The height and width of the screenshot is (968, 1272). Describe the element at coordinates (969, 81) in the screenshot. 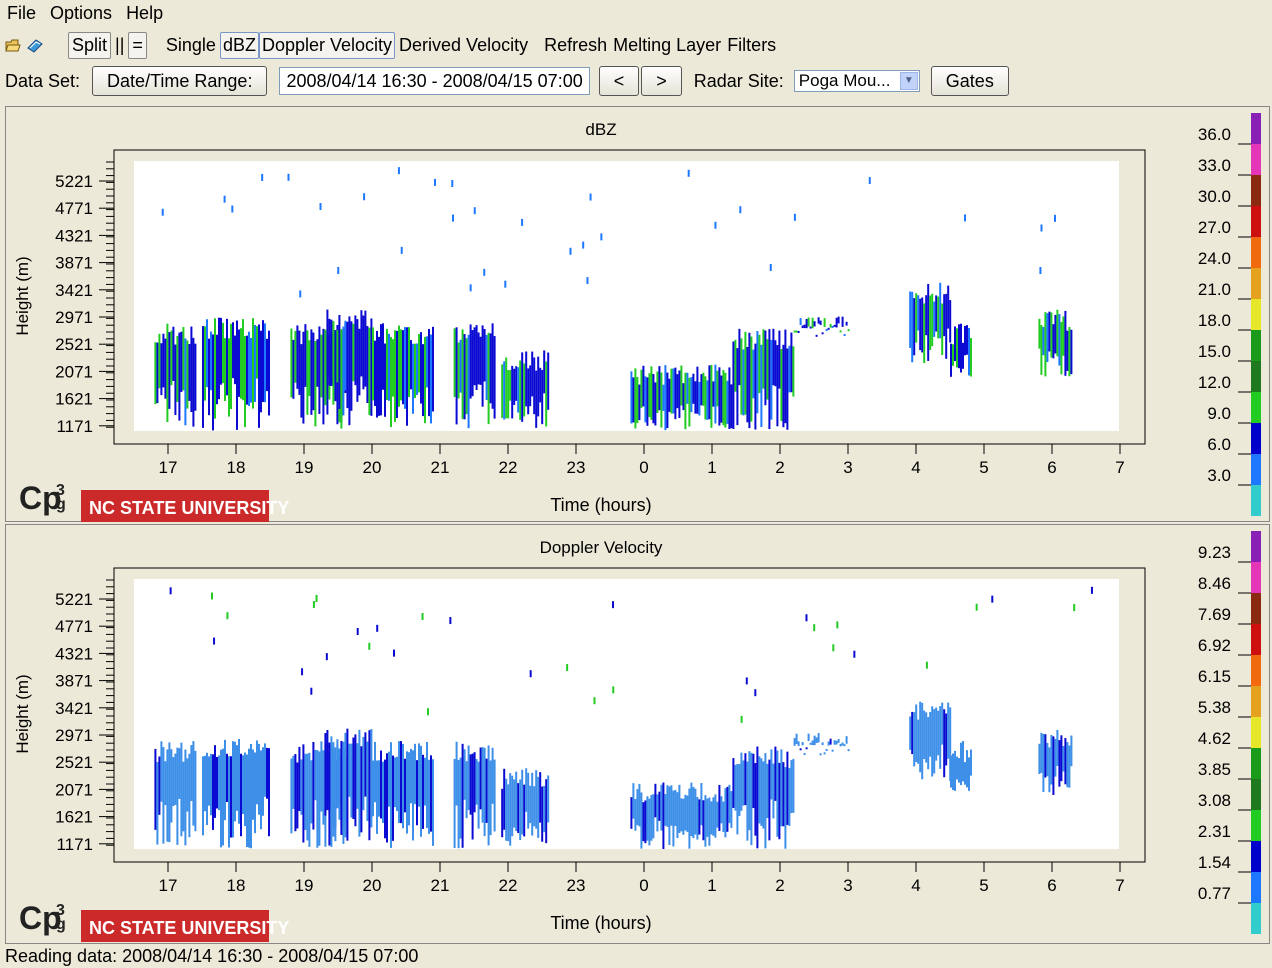

I see `gates-button: Gates` at that location.